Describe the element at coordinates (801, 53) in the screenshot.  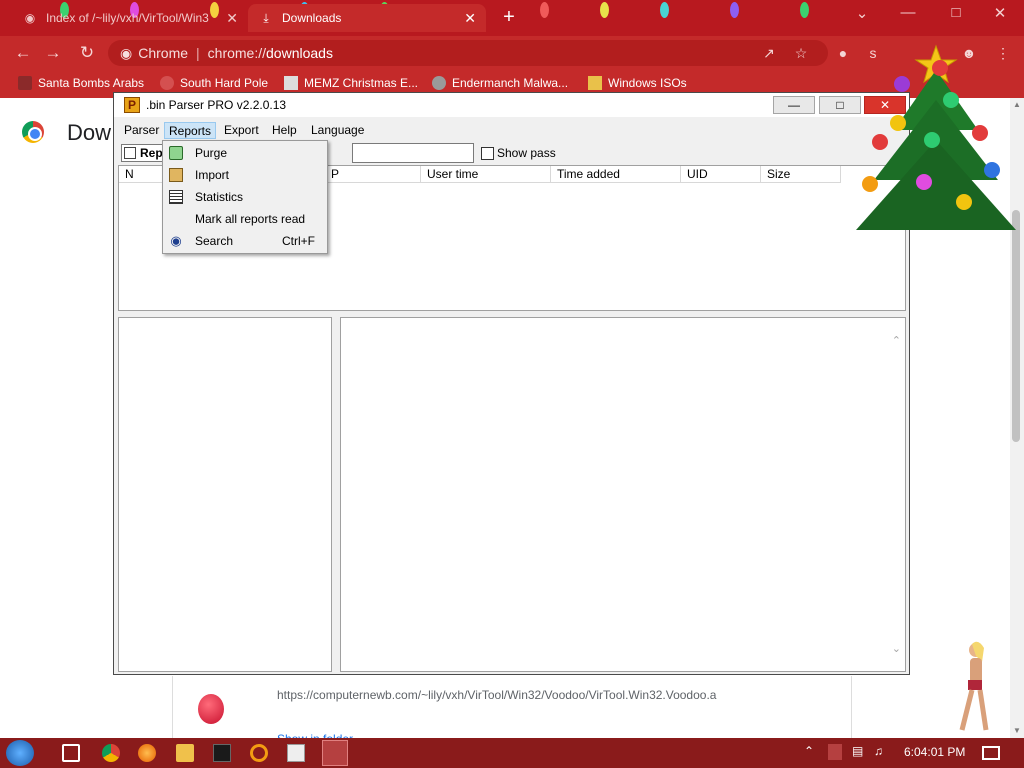
I see `bookmark-star-icon: ☆` at that location.